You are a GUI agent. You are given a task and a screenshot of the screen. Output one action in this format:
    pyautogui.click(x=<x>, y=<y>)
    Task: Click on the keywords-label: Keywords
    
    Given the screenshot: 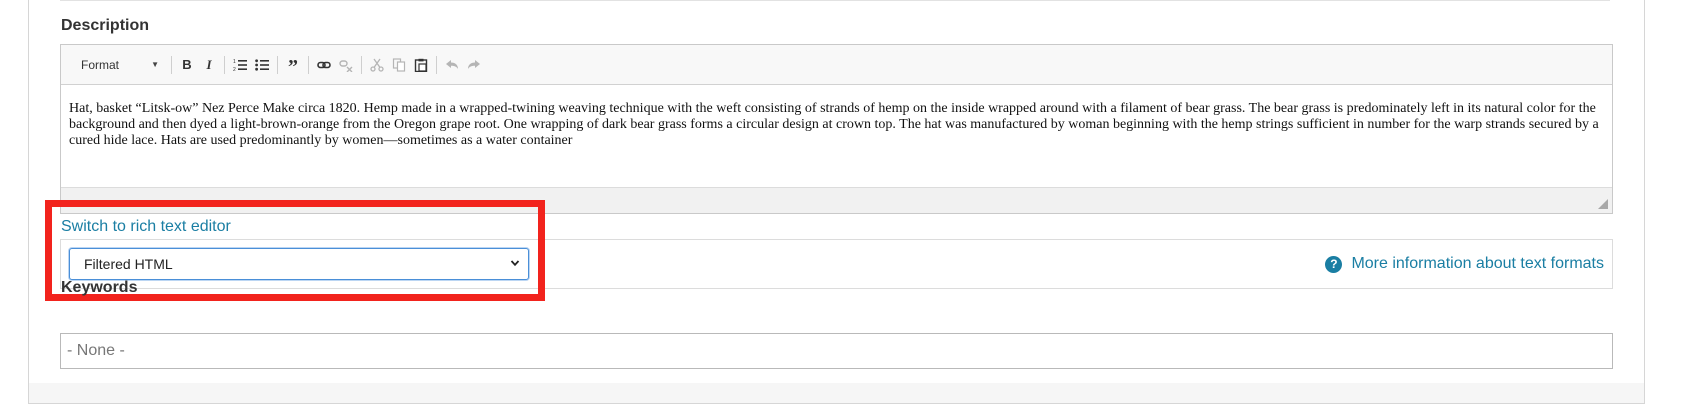 What is the action you would take?
    pyautogui.click(x=99, y=287)
    